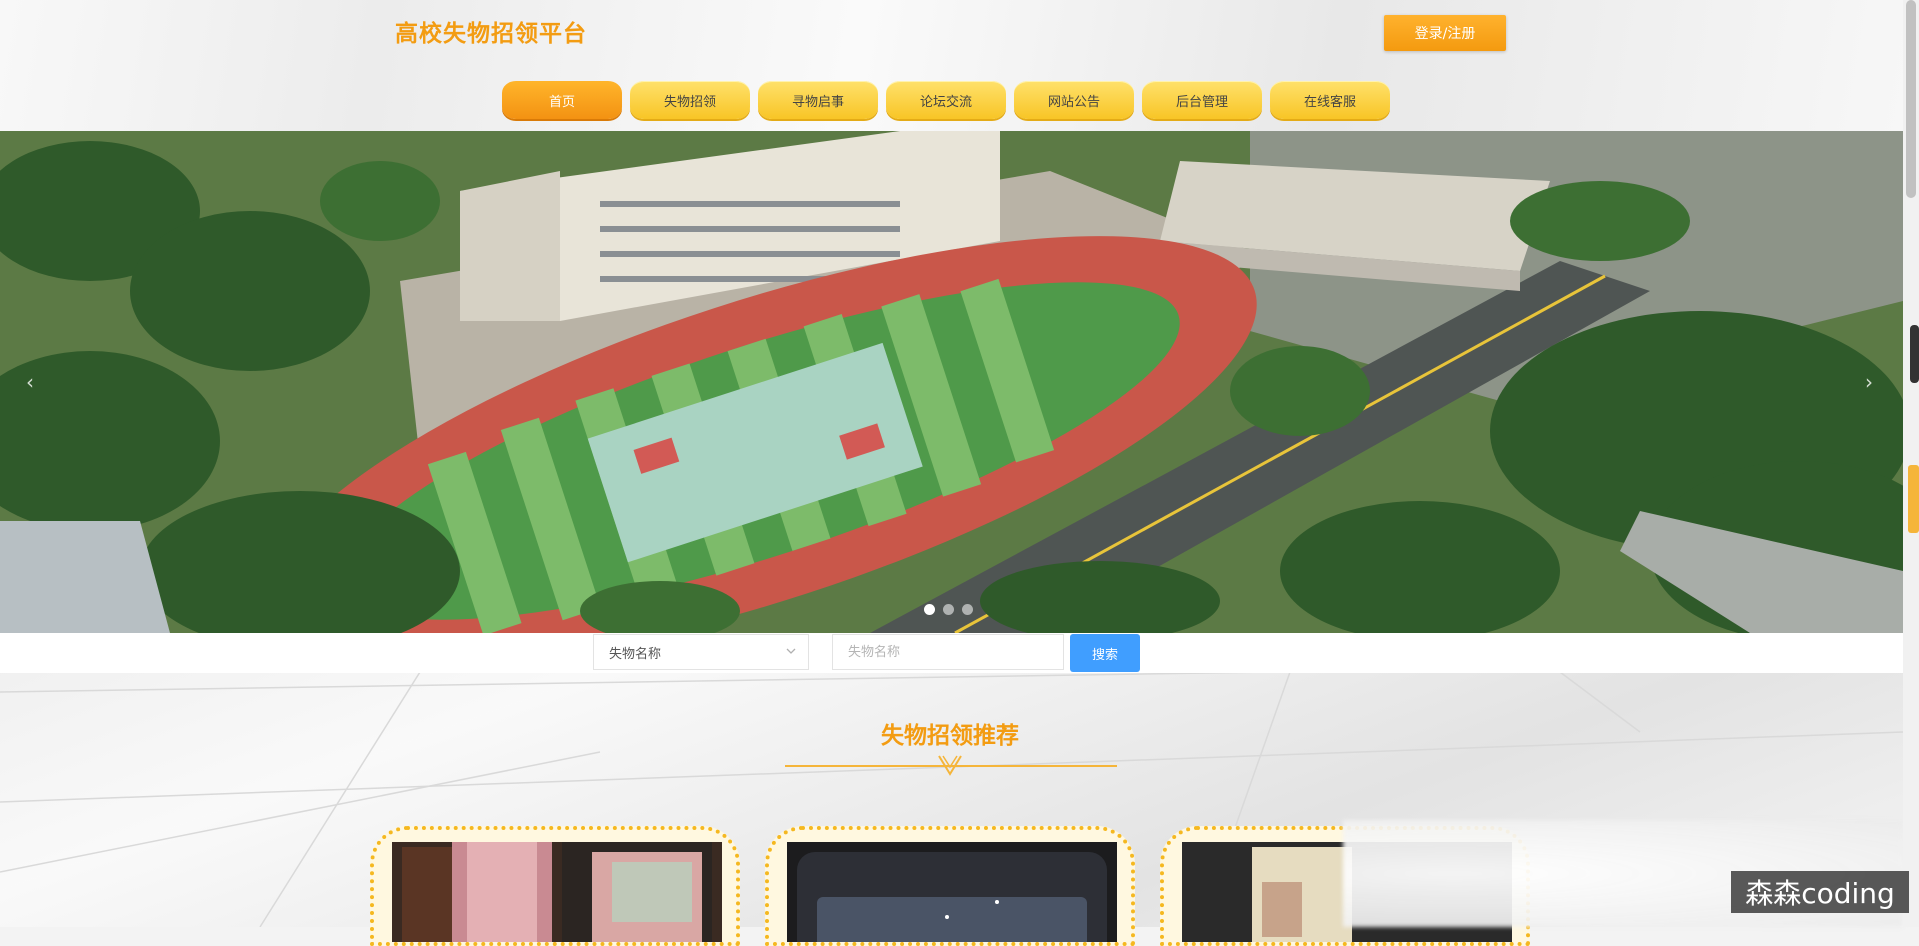  Describe the element at coordinates (1445, 33) in the screenshot. I see `login-register-button: 登录/注册` at that location.